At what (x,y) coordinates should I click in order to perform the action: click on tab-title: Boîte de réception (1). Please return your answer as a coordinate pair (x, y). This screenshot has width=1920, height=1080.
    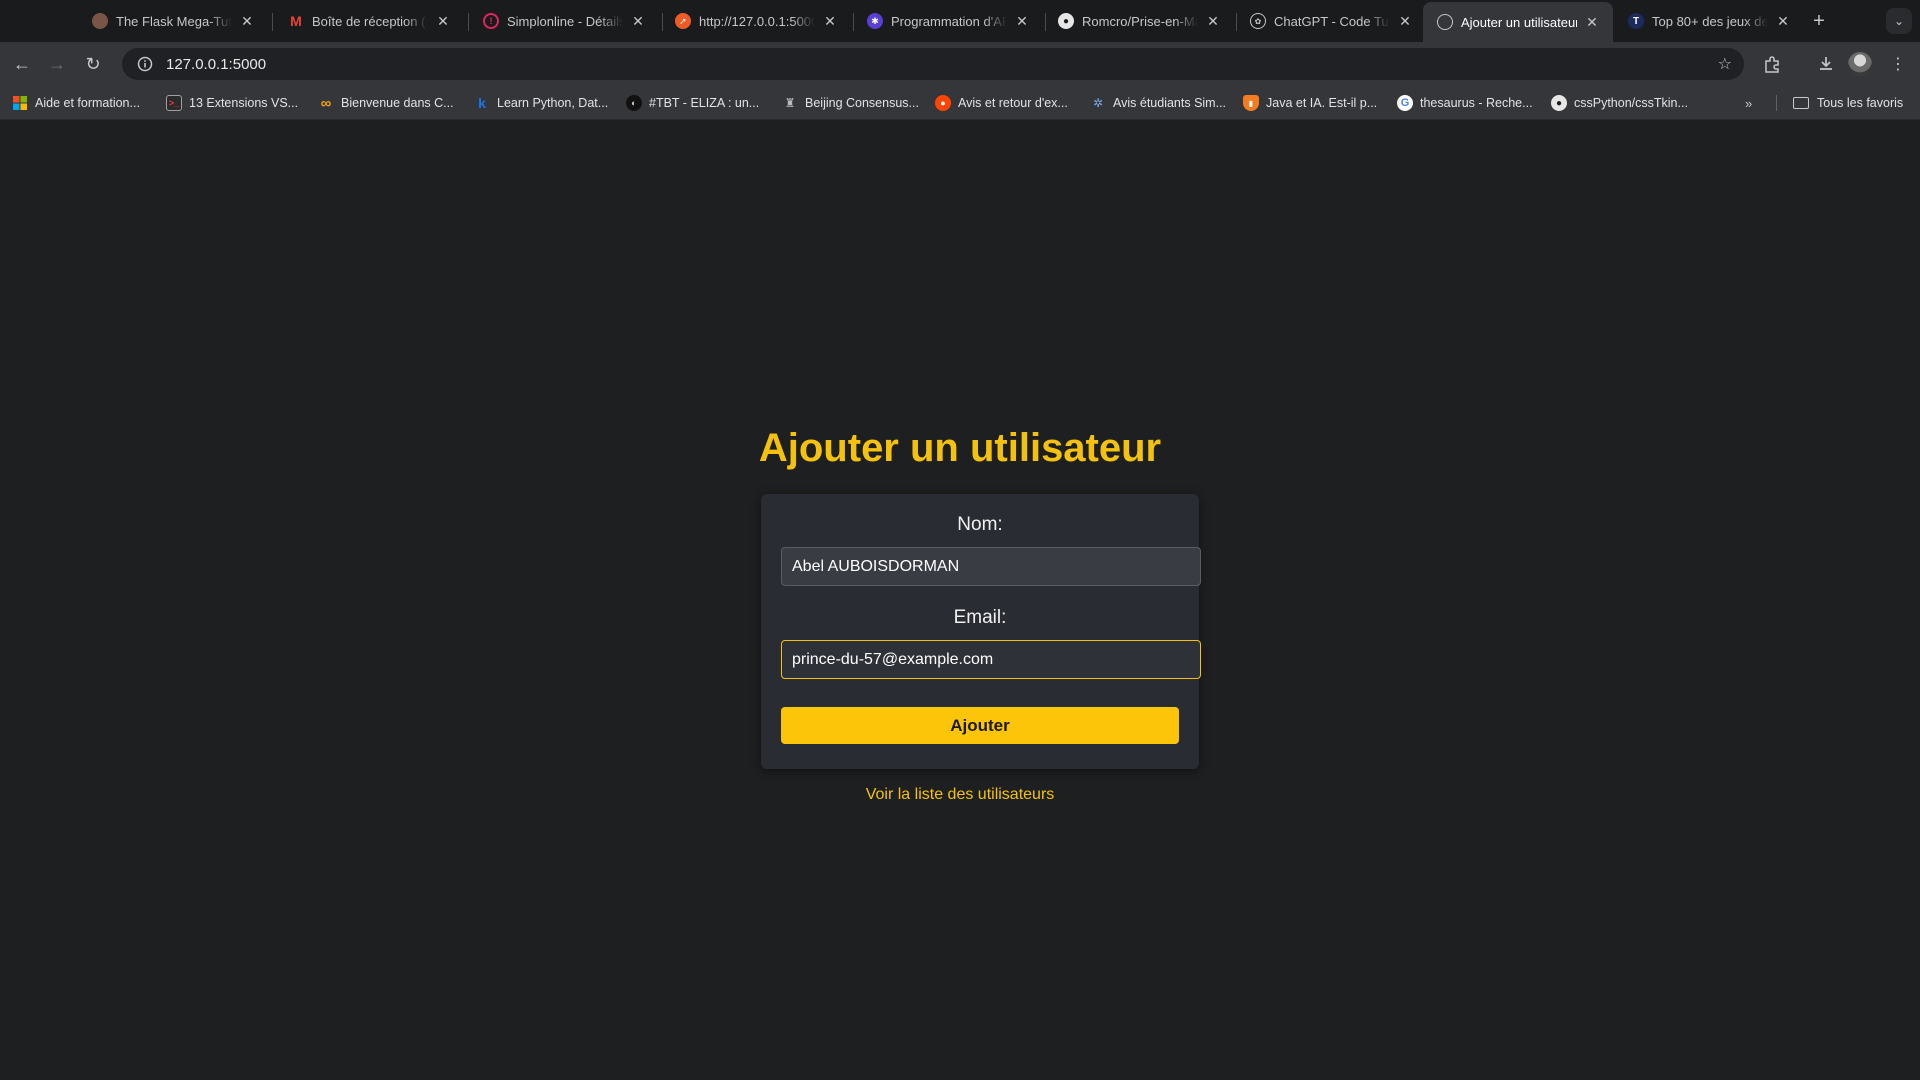
    Looking at the image, I should click on (370, 21).